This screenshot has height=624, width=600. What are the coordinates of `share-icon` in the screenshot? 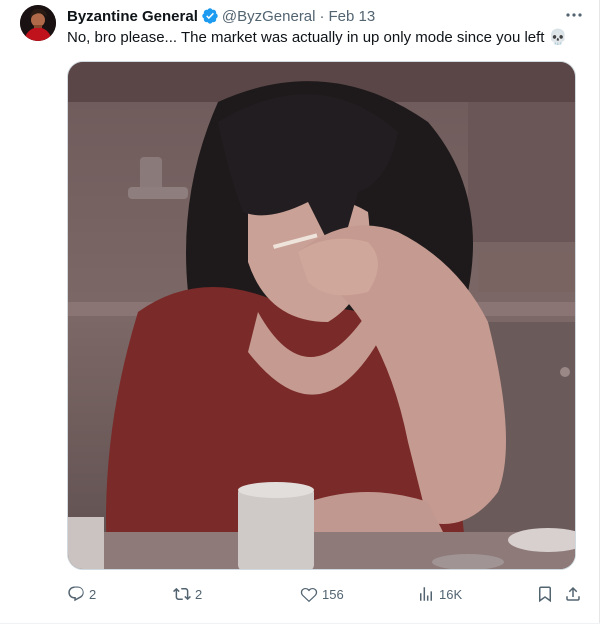 It's located at (573, 593).